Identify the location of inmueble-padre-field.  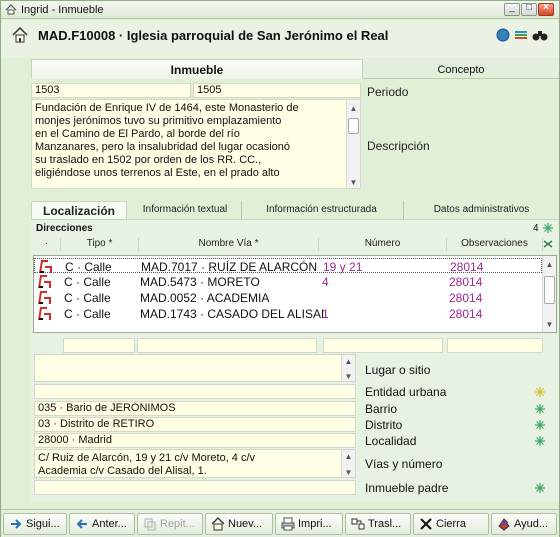
(195, 487).